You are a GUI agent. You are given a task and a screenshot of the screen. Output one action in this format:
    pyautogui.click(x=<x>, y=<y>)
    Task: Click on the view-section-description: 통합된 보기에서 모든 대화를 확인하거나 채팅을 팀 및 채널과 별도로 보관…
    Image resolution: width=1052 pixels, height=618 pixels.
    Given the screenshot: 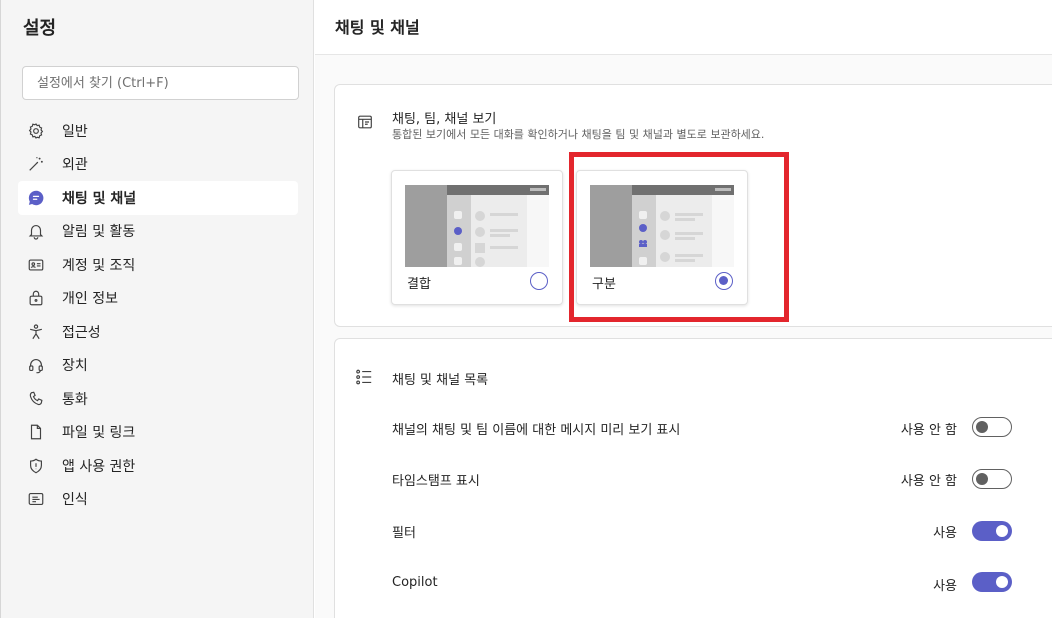 What is the action you would take?
    pyautogui.click(x=578, y=134)
    